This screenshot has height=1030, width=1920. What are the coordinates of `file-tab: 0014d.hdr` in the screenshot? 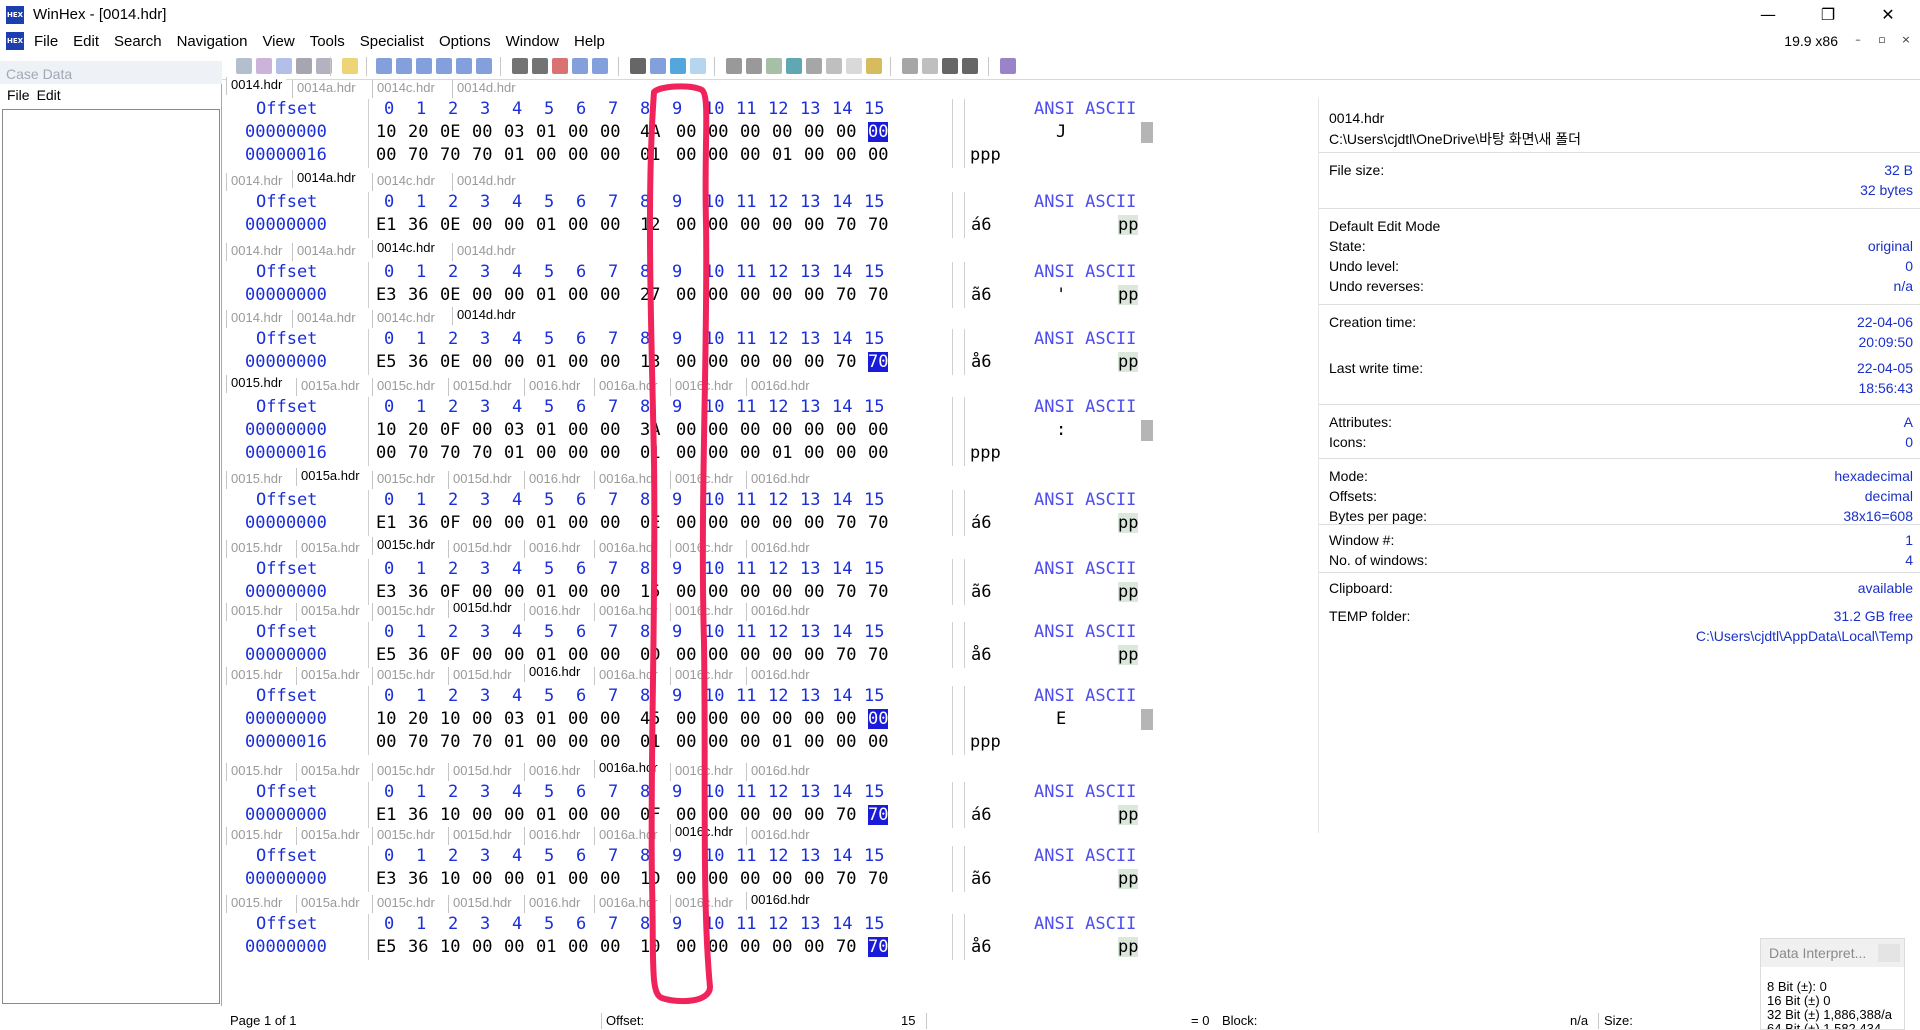 It's located at (486, 252).